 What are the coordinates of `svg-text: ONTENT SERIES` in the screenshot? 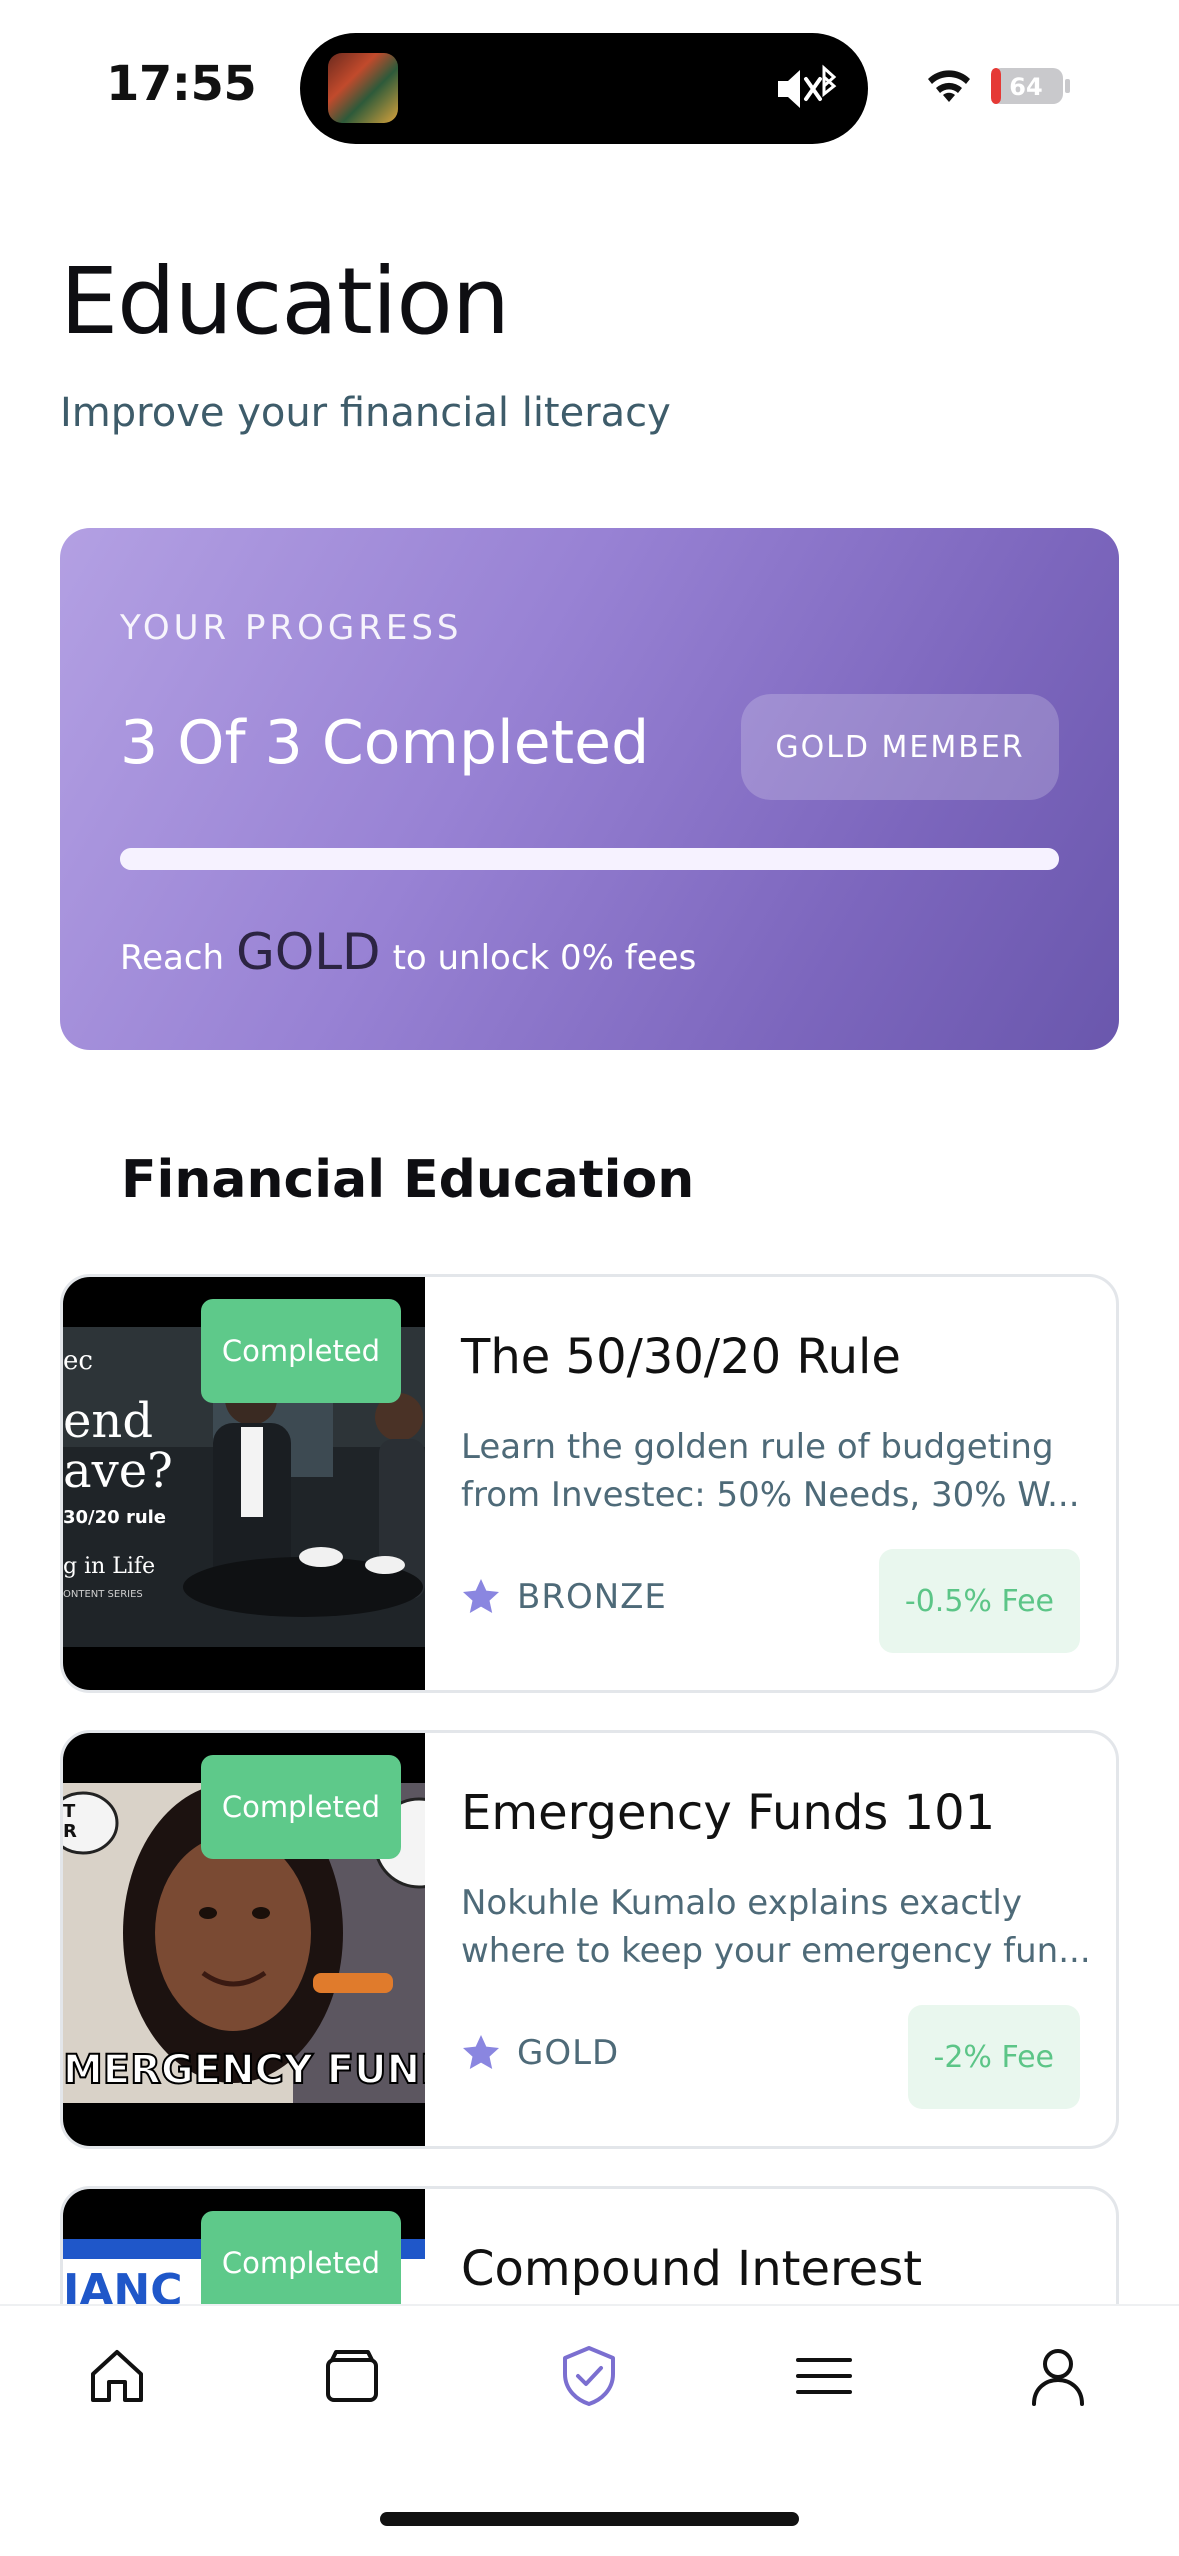 It's located at (103, 1594).